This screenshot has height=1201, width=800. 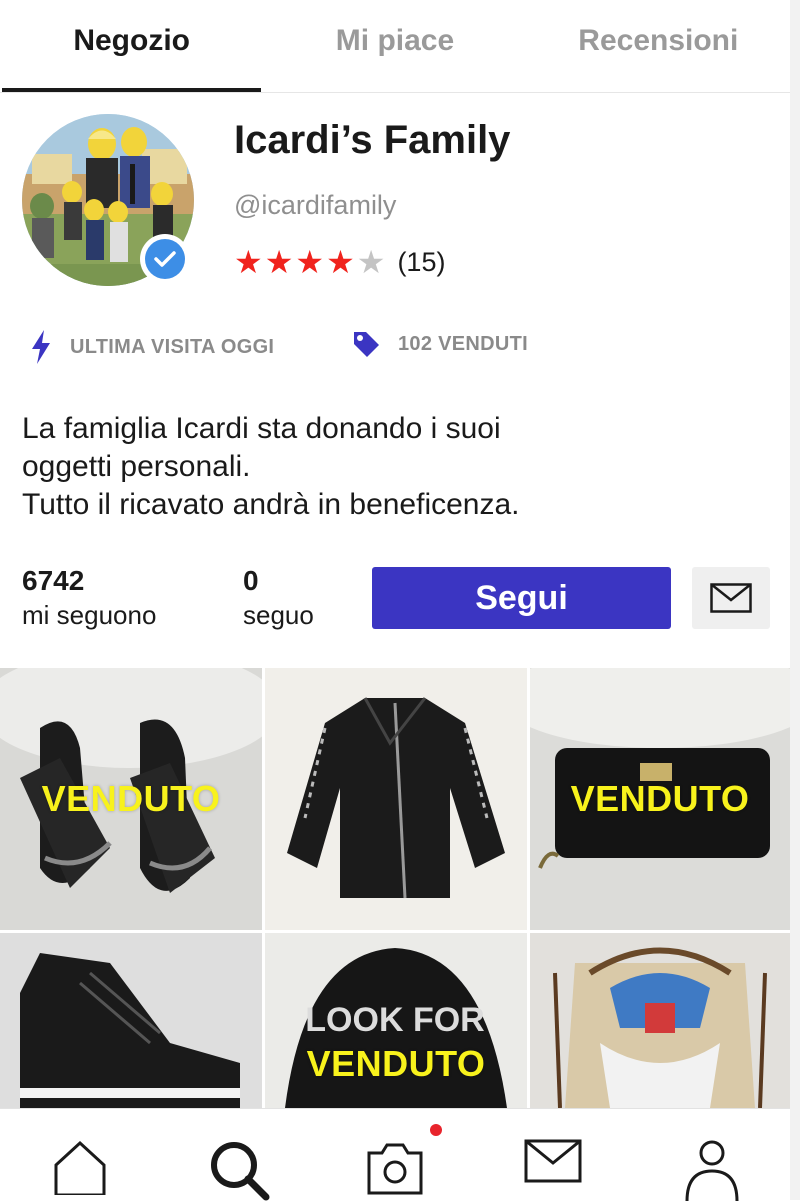 What do you see at coordinates (278, 615) in the screenshot?
I see `following-label: seguo` at bounding box center [278, 615].